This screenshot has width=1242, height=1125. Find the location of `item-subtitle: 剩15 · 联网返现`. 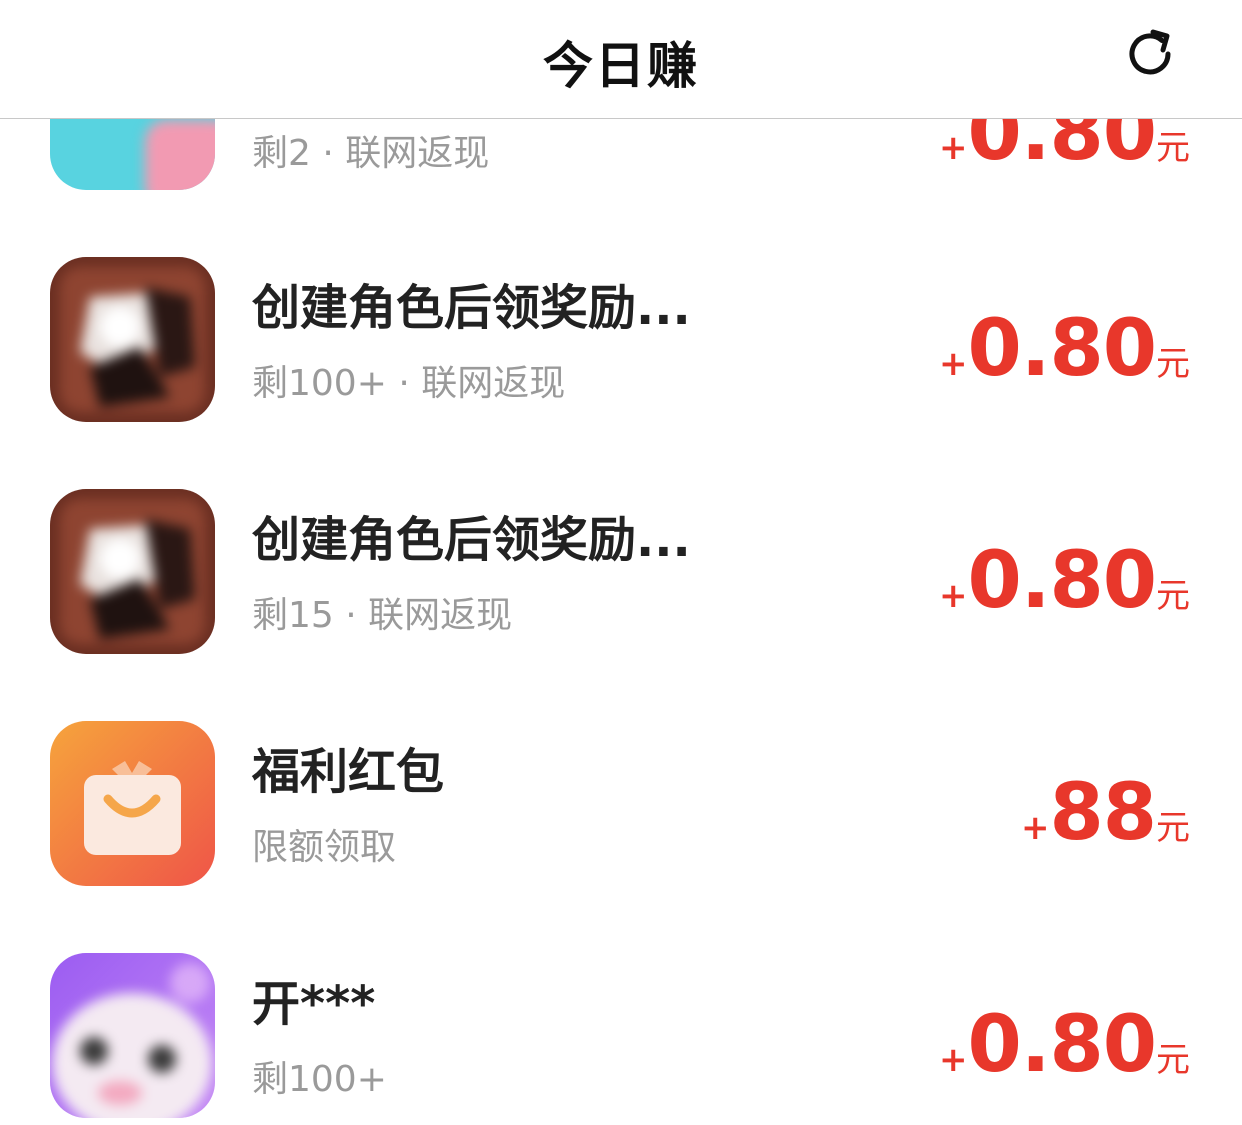

item-subtitle: 剩15 · 联网返现 is located at coordinates (382, 615).